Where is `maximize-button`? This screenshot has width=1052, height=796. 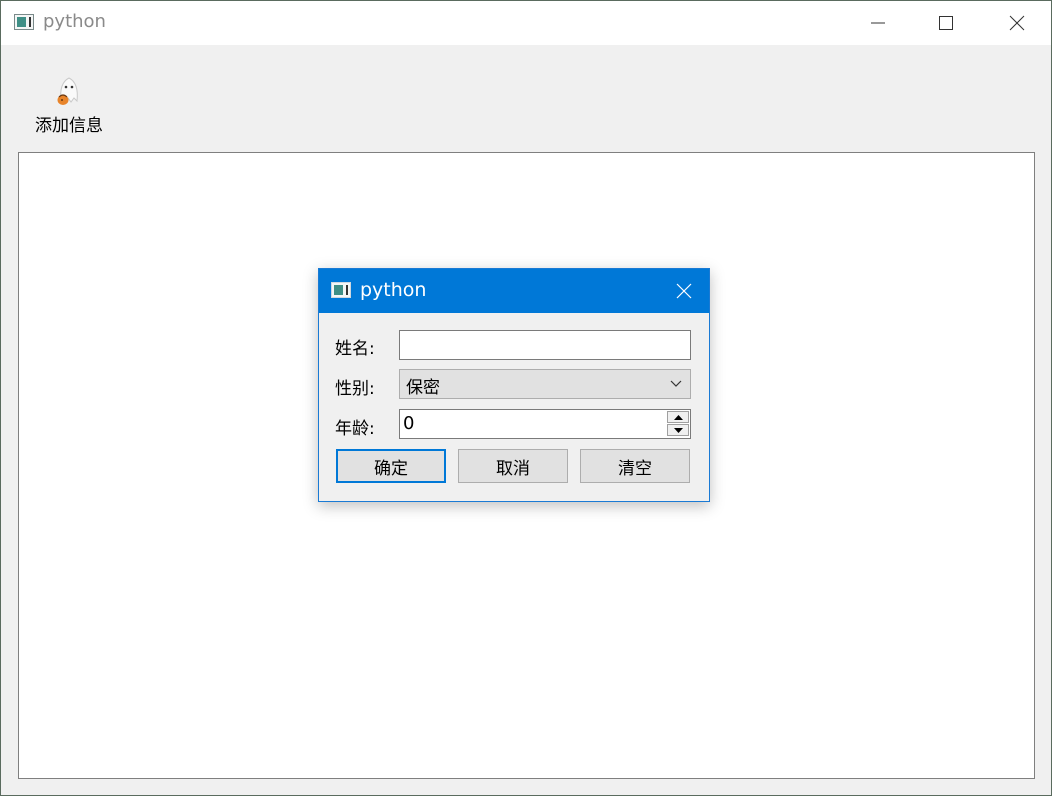 maximize-button is located at coordinates (946, 23).